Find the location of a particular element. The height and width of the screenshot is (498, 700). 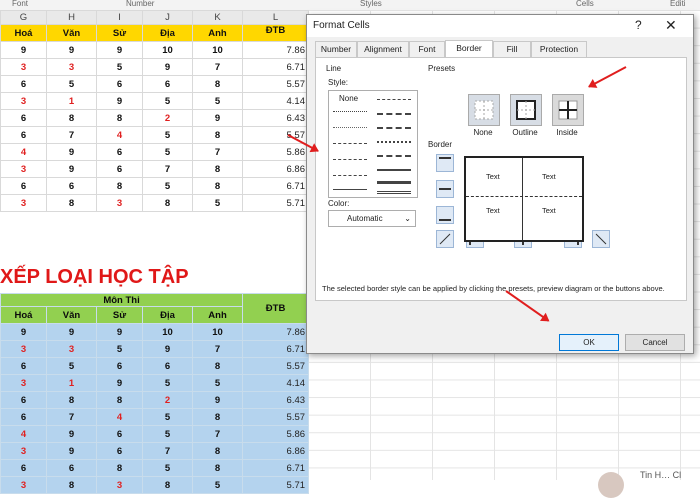

table-row: 6 8 8 2 9 6.43 is located at coordinates (154, 118).